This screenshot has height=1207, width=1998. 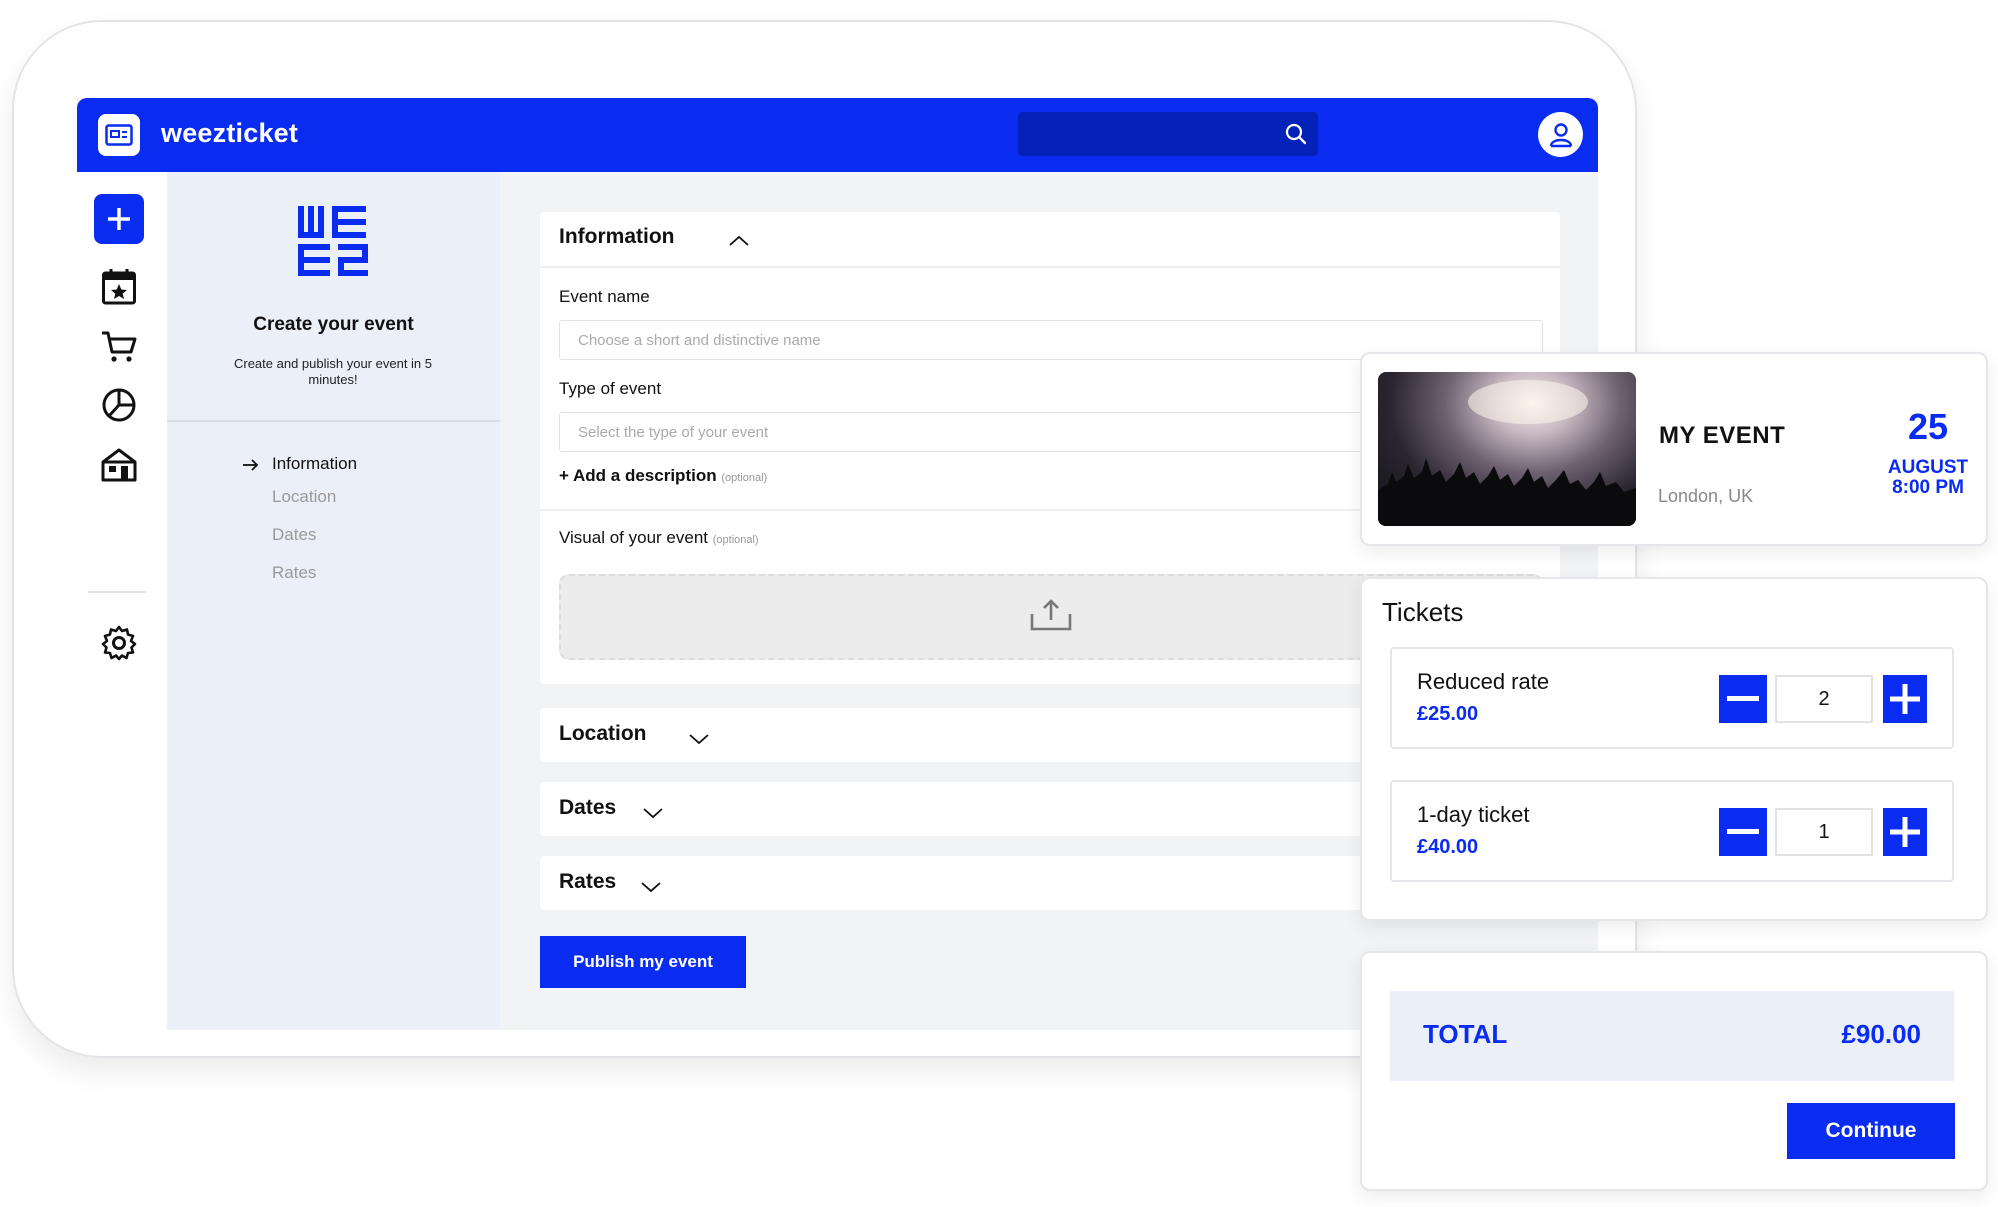 What do you see at coordinates (1423, 612) in the screenshot?
I see `tickets-title: Tickets` at bounding box center [1423, 612].